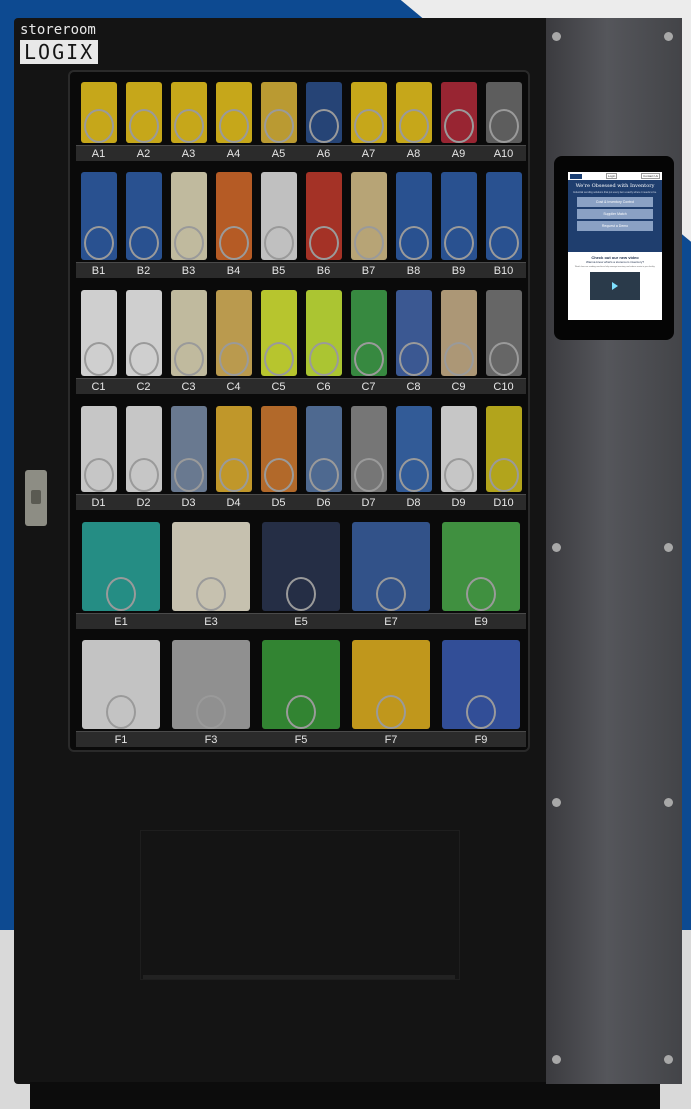 The image size is (691, 1109). I want to click on slot-label: B6, so click(323, 271).